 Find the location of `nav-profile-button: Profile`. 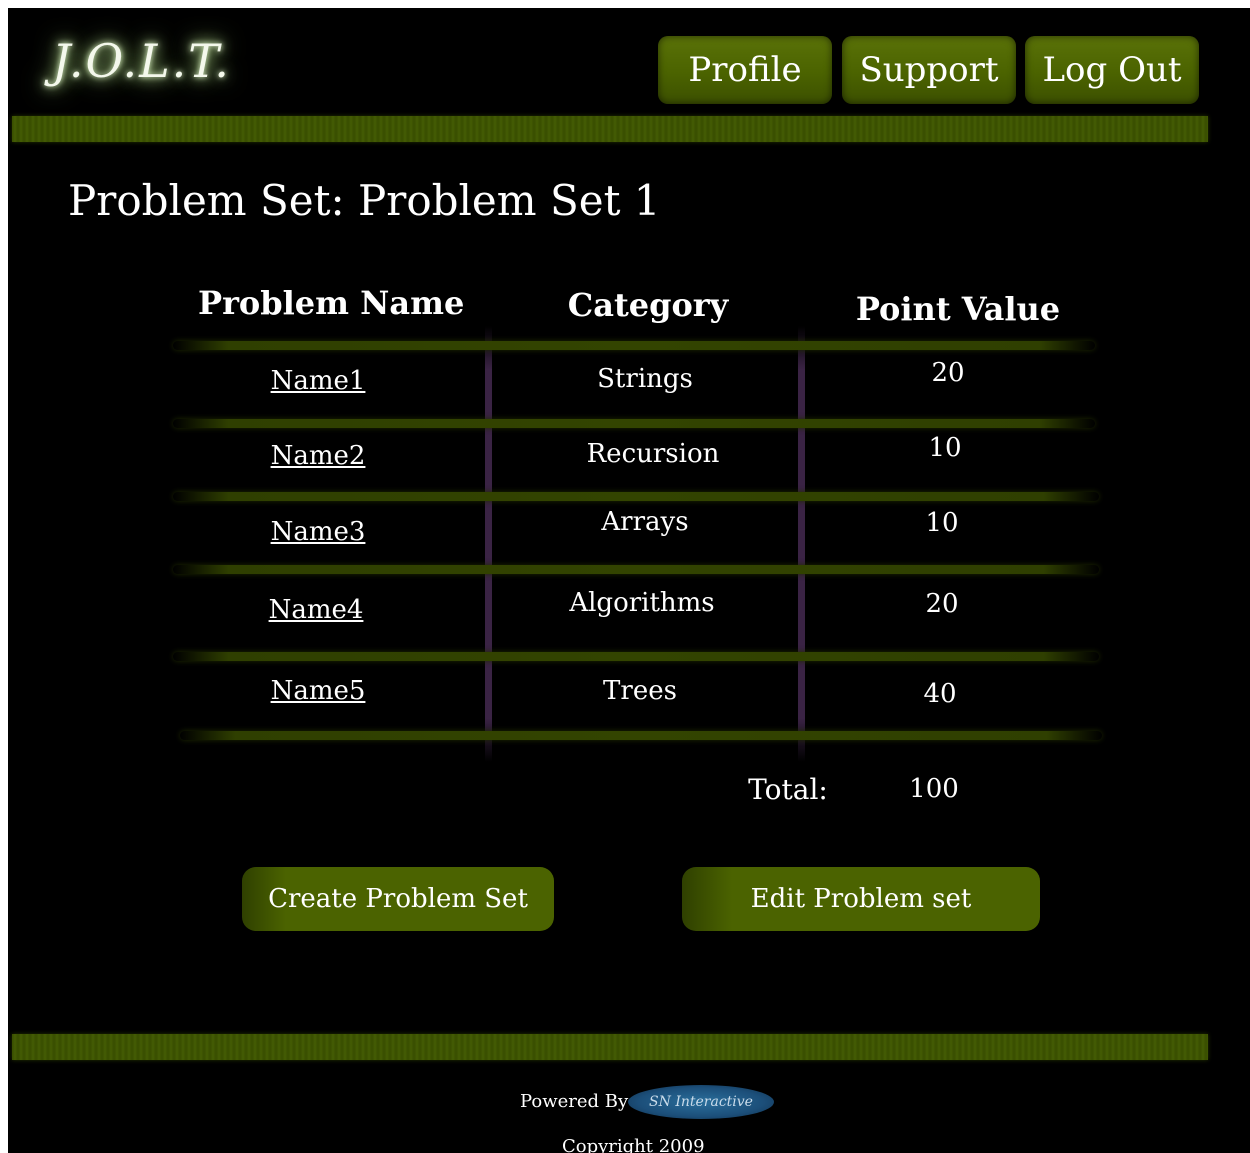

nav-profile-button: Profile is located at coordinates (745, 70).